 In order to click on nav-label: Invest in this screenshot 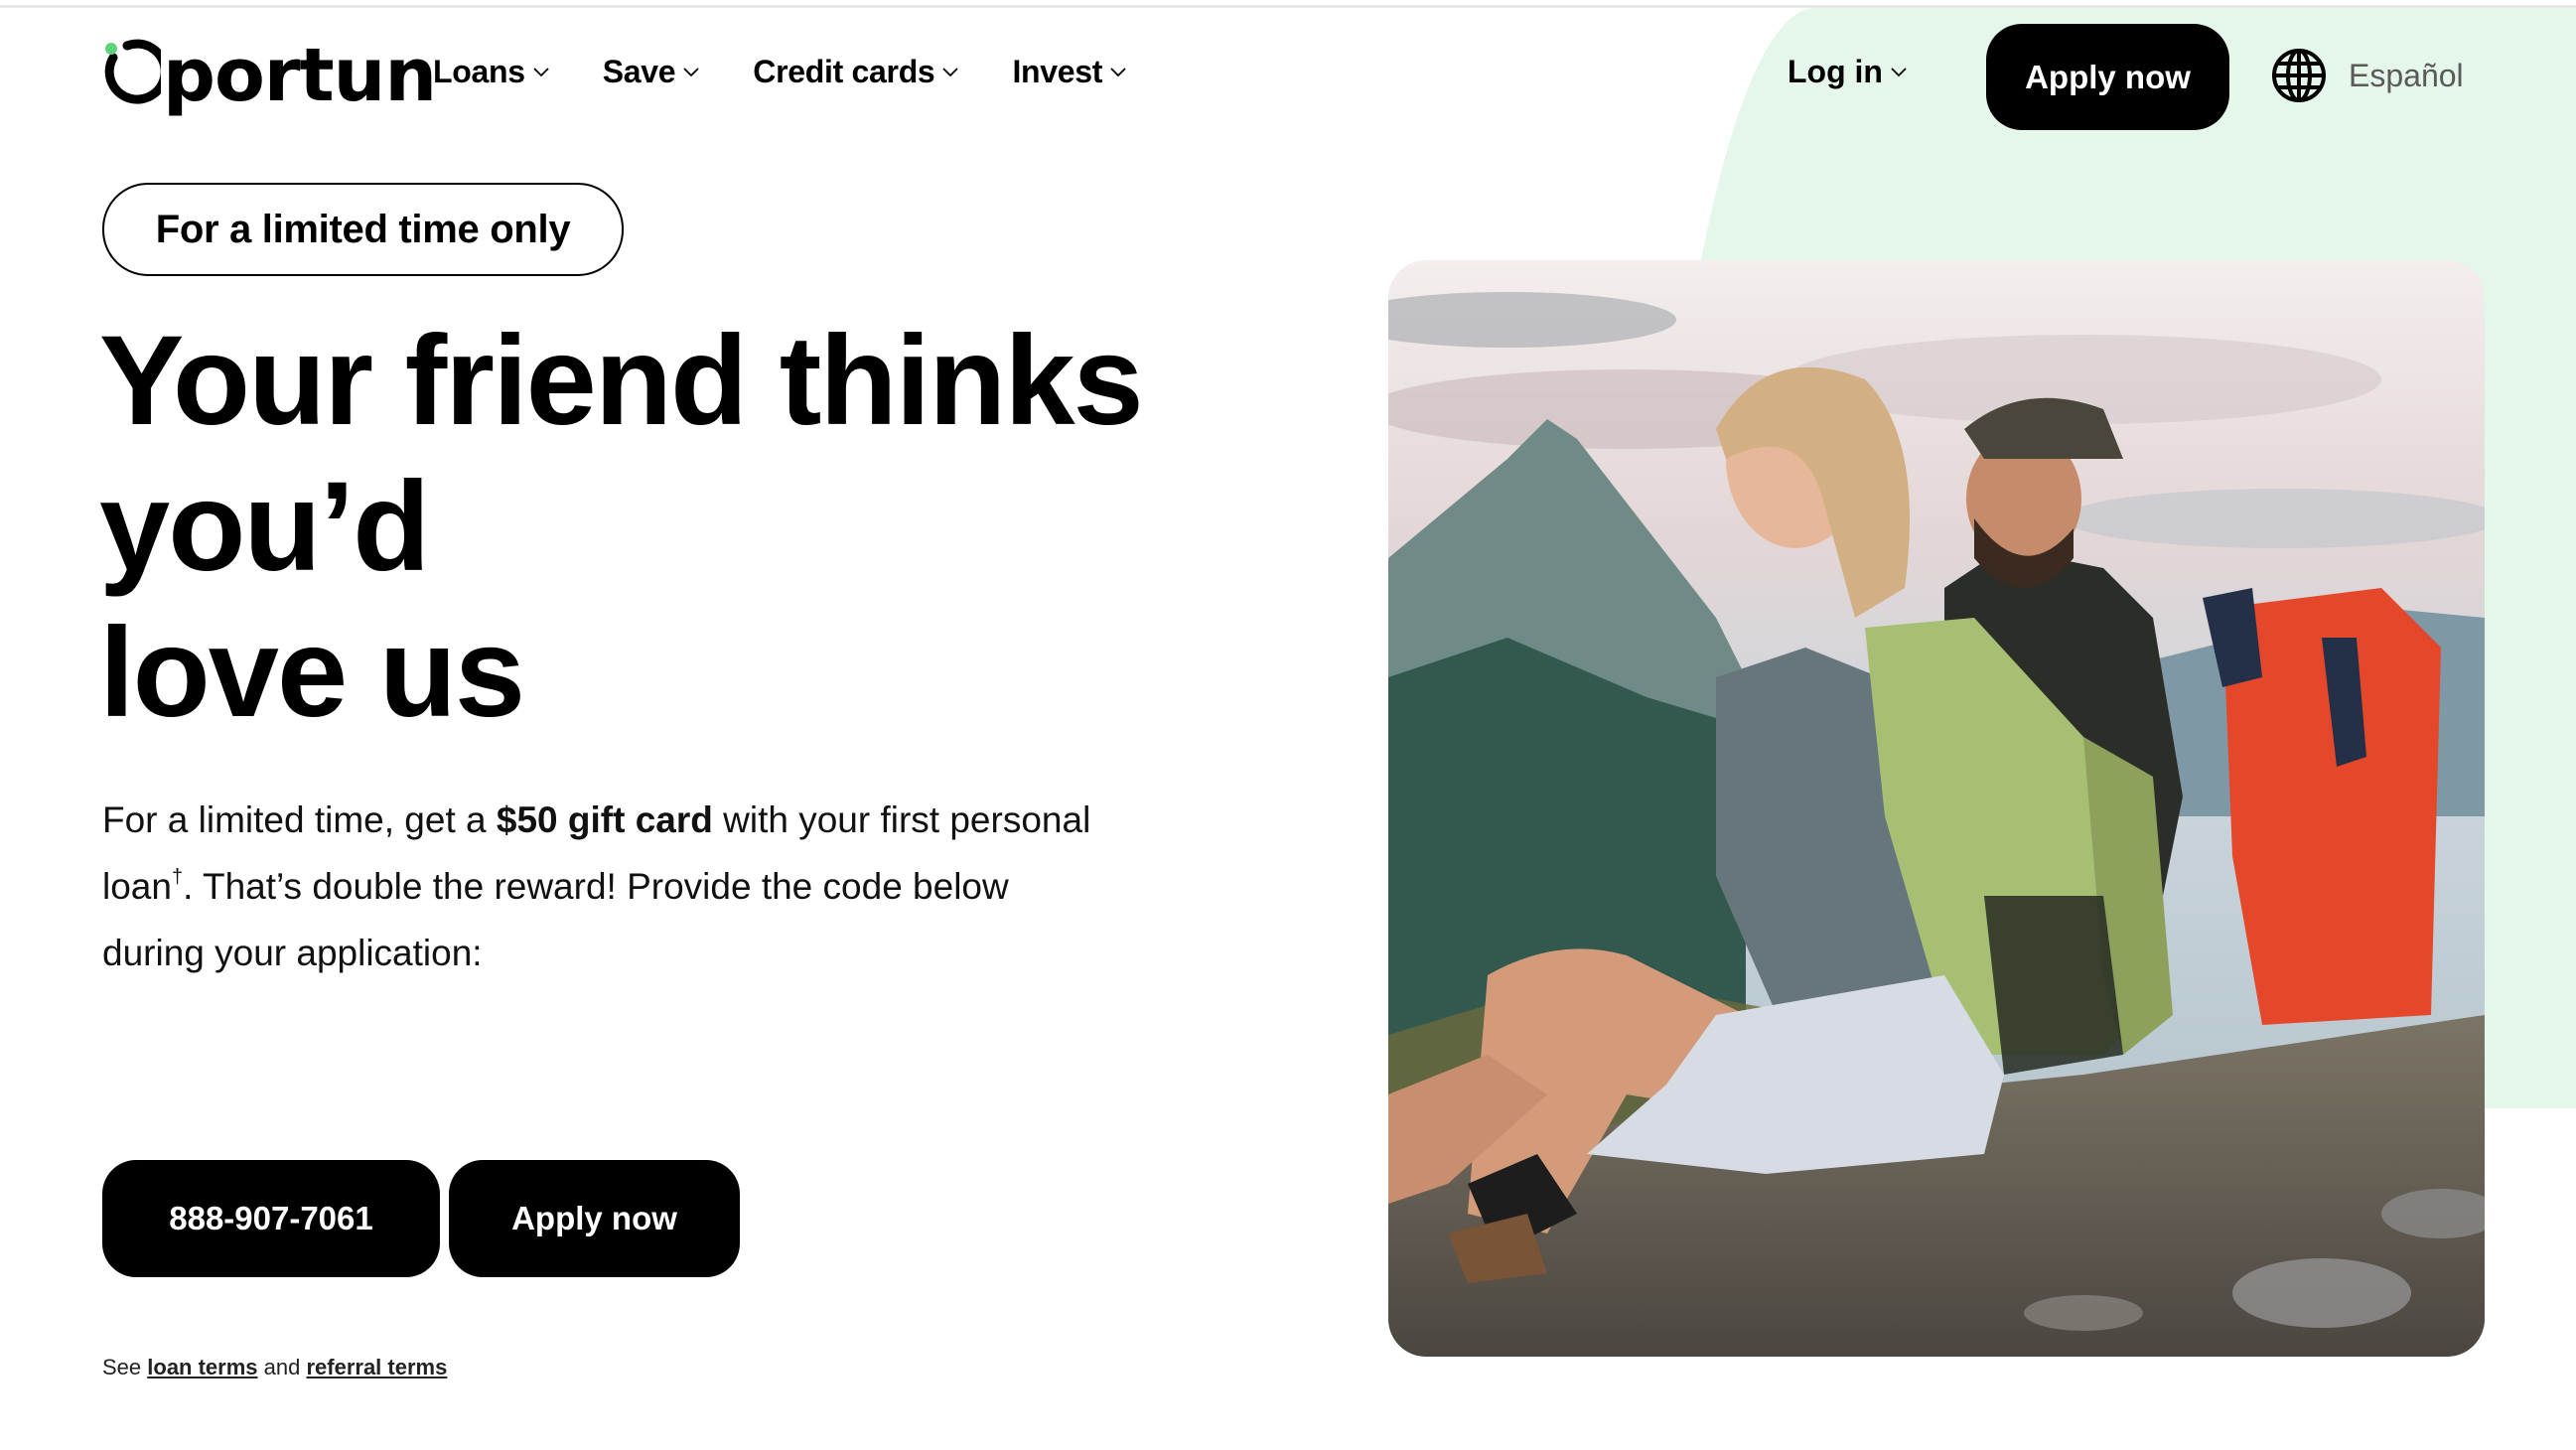, I will do `click(1057, 71)`.